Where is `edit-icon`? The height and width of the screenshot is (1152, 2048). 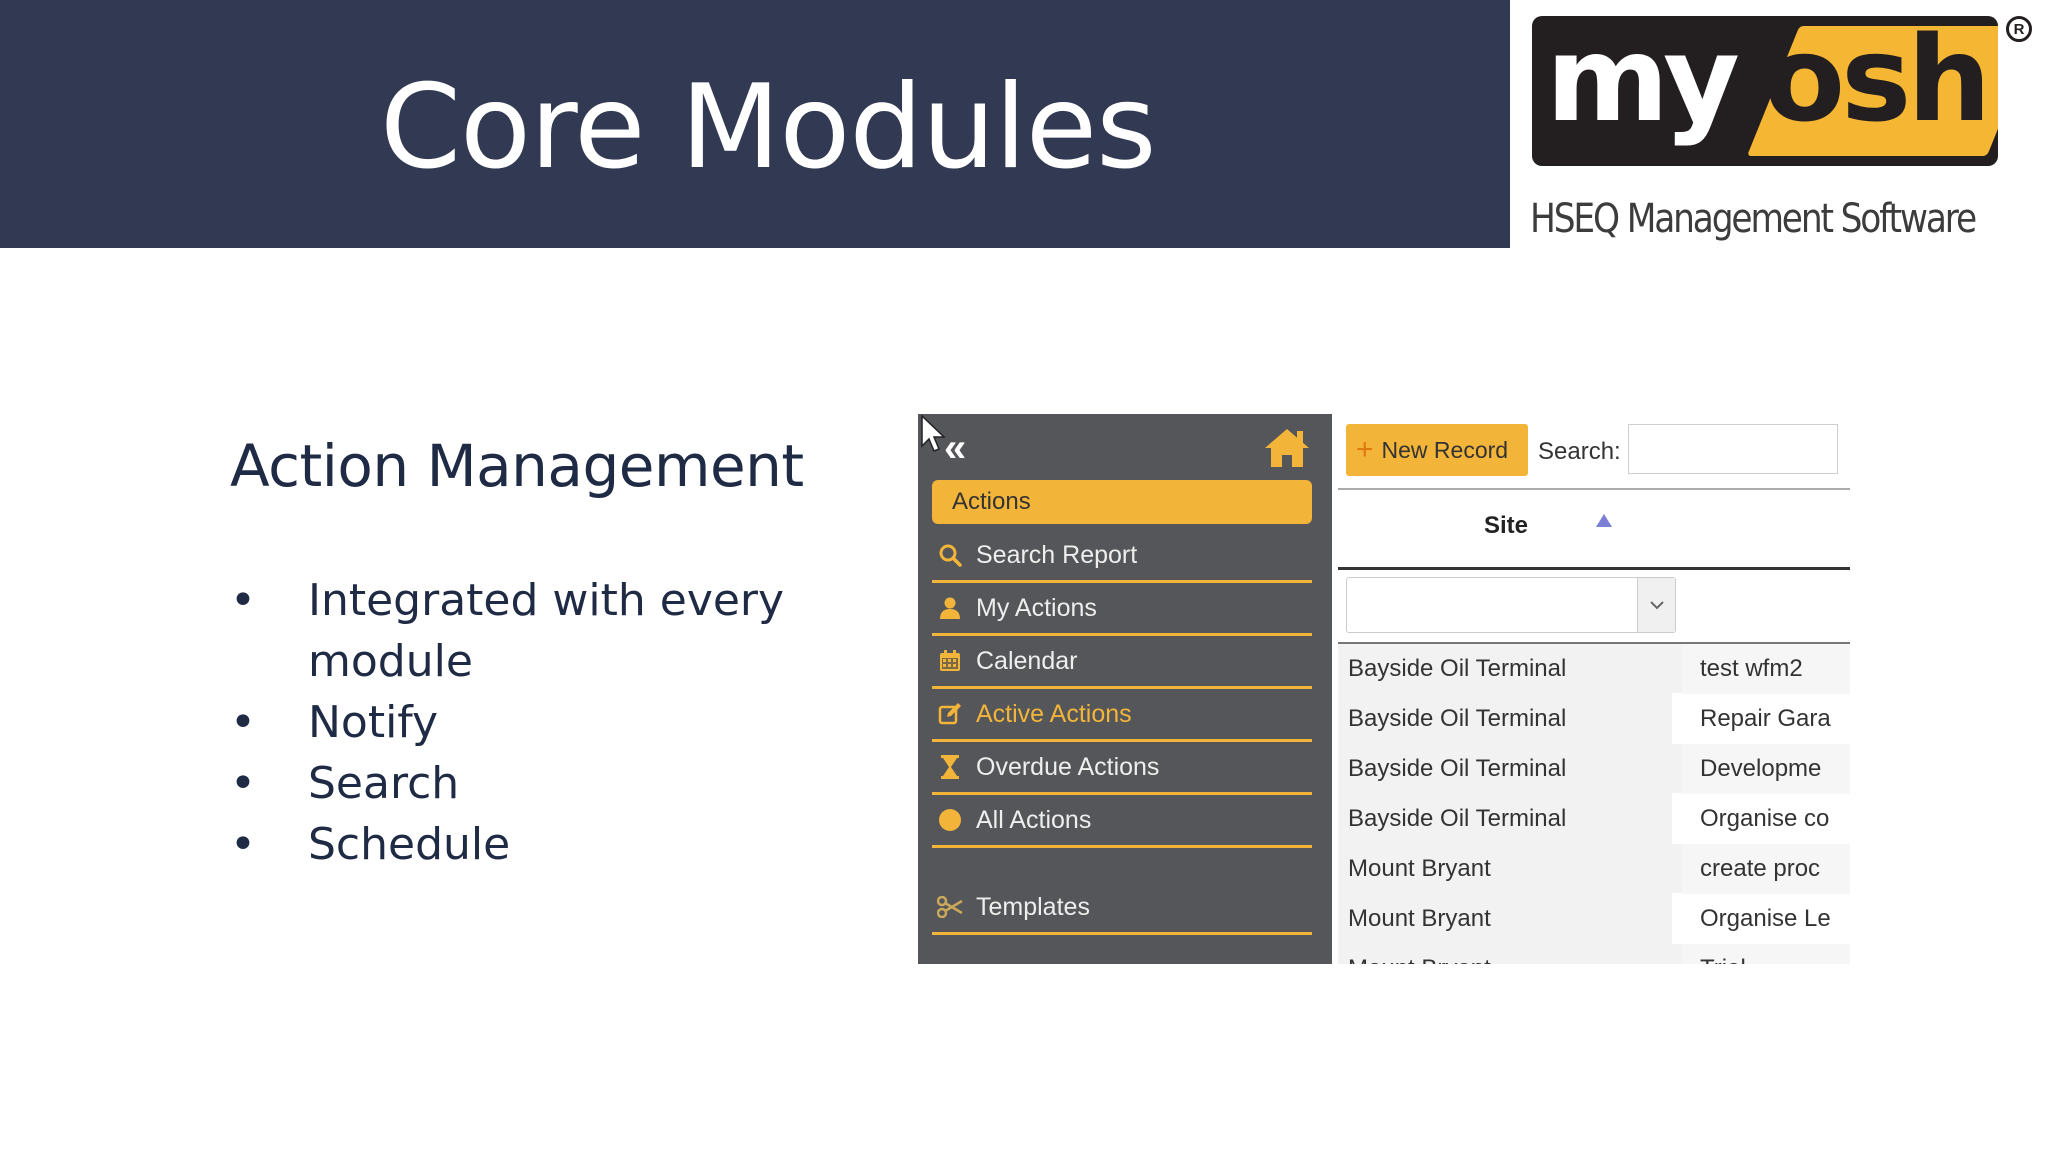
edit-icon is located at coordinates (950, 714).